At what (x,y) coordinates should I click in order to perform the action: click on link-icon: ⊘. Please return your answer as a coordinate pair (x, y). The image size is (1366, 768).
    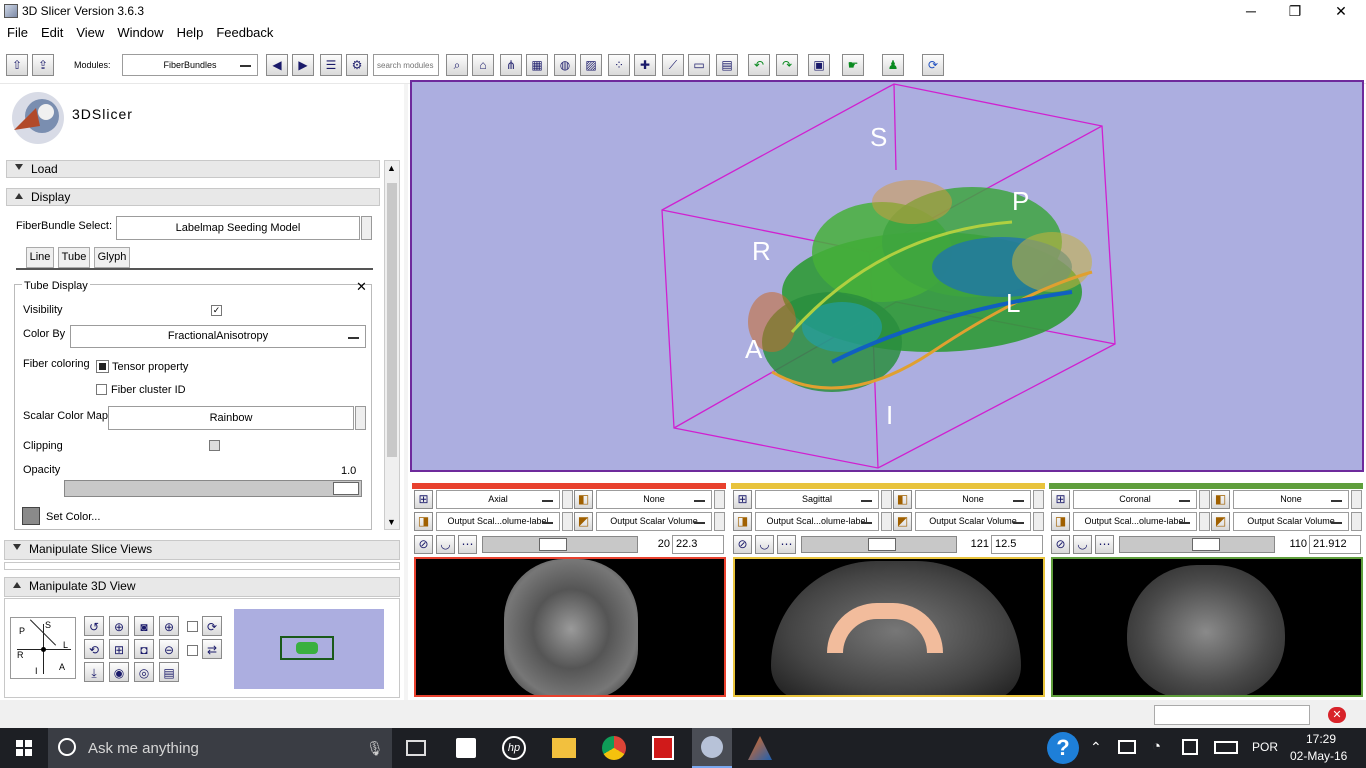
    Looking at the image, I should click on (742, 544).